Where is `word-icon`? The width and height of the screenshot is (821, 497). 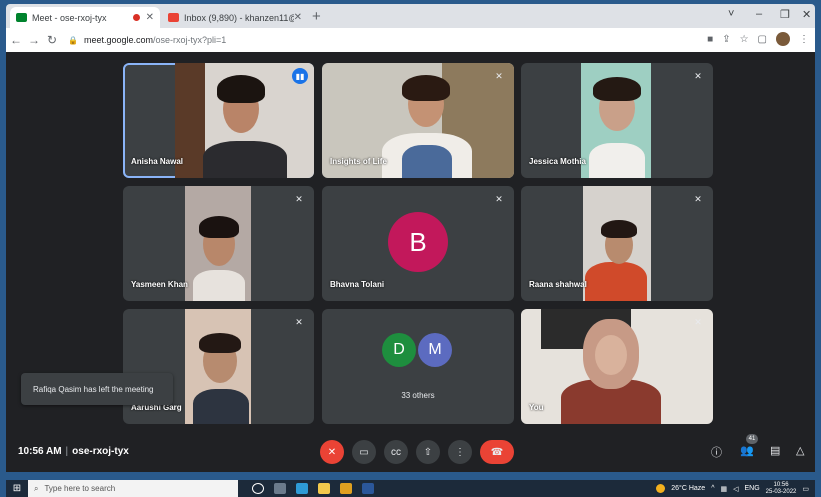
word-icon is located at coordinates (368, 488).